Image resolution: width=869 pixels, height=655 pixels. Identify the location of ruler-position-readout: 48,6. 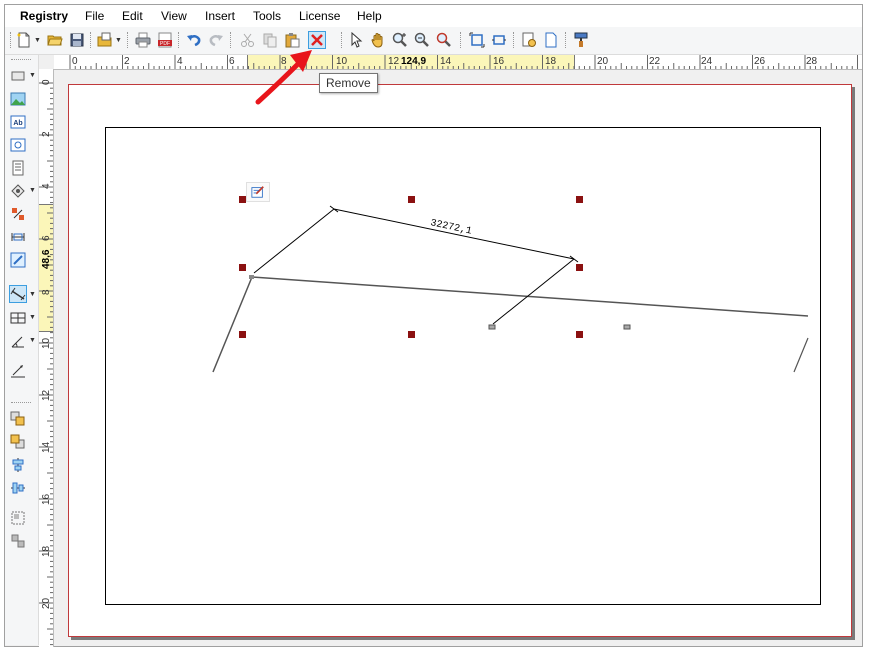
(46, 259).